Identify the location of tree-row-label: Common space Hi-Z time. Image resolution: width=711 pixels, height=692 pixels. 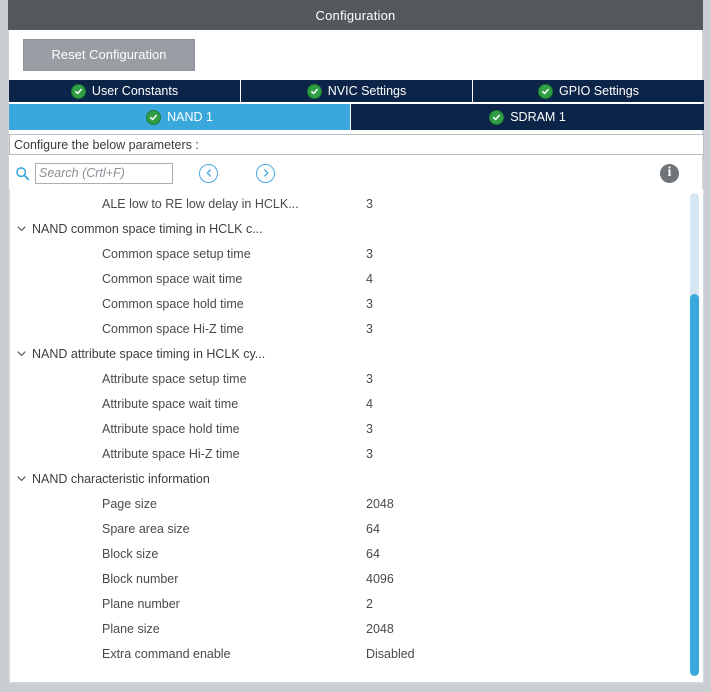
(173, 328).